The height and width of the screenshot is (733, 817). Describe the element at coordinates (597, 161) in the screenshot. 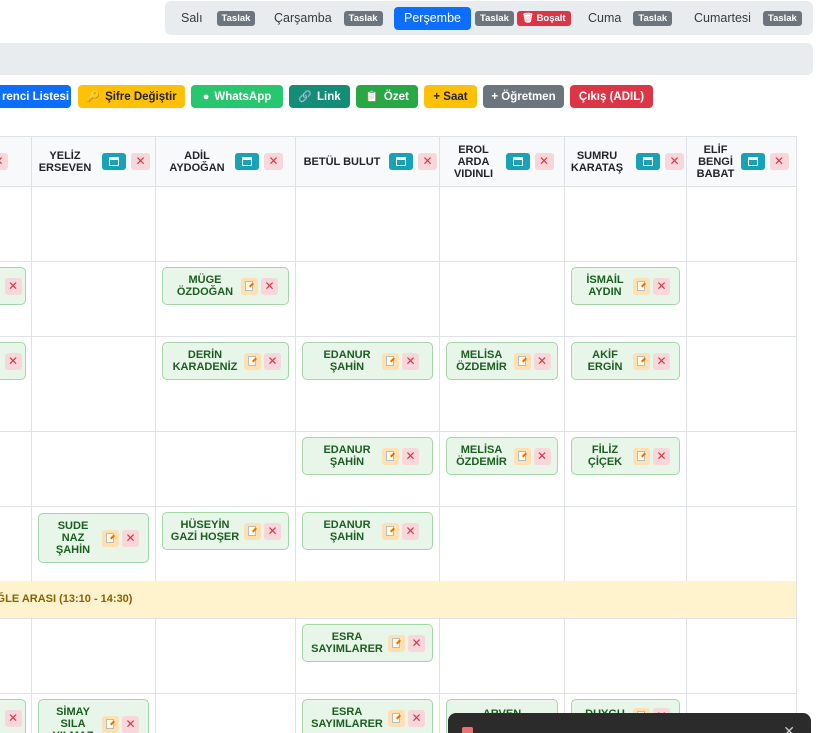

I see `teacher-name: SUMRU KARATAŞ` at that location.